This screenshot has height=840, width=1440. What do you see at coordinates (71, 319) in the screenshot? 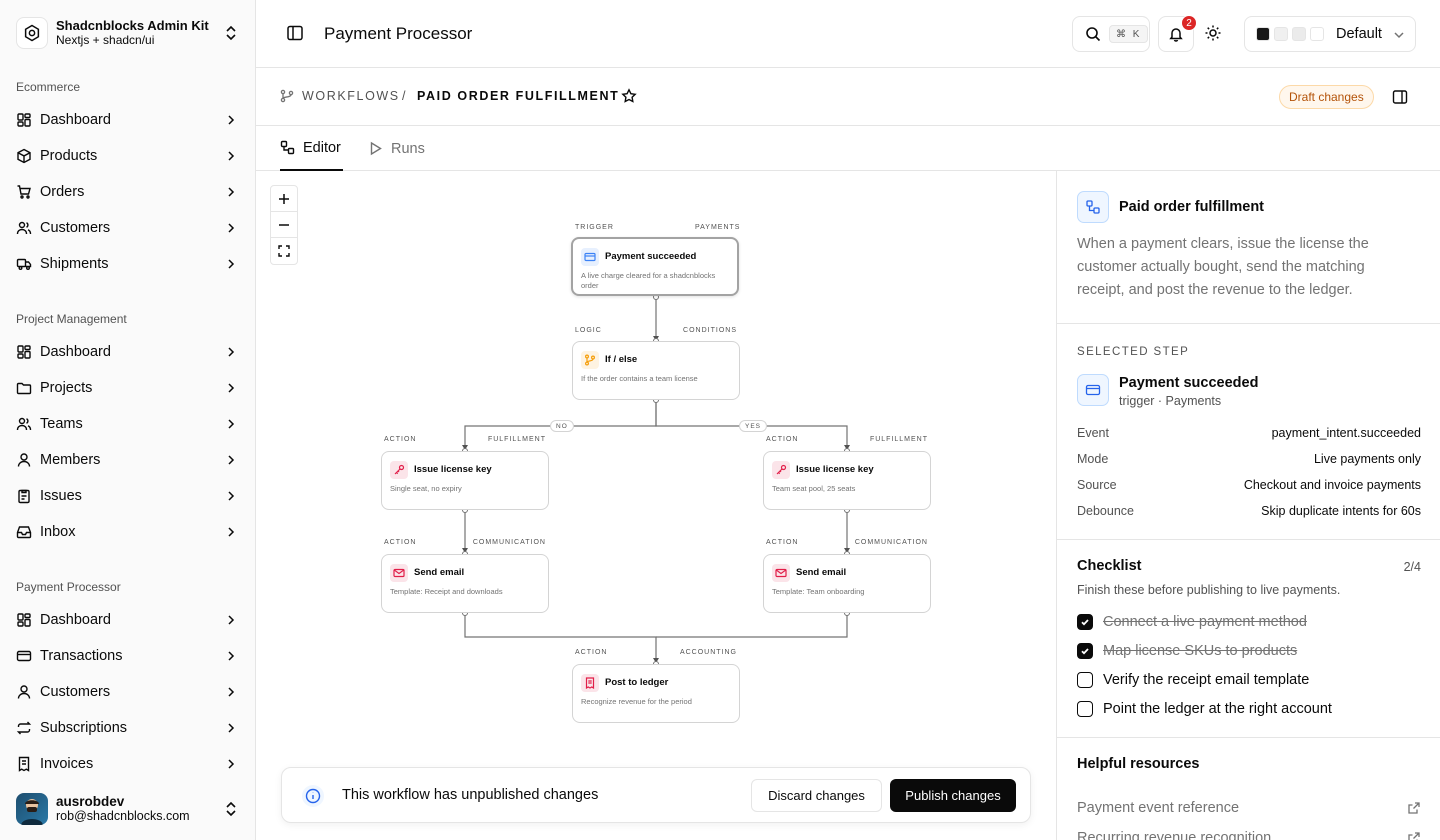
I see `sidebar-group-label: Project Management` at bounding box center [71, 319].